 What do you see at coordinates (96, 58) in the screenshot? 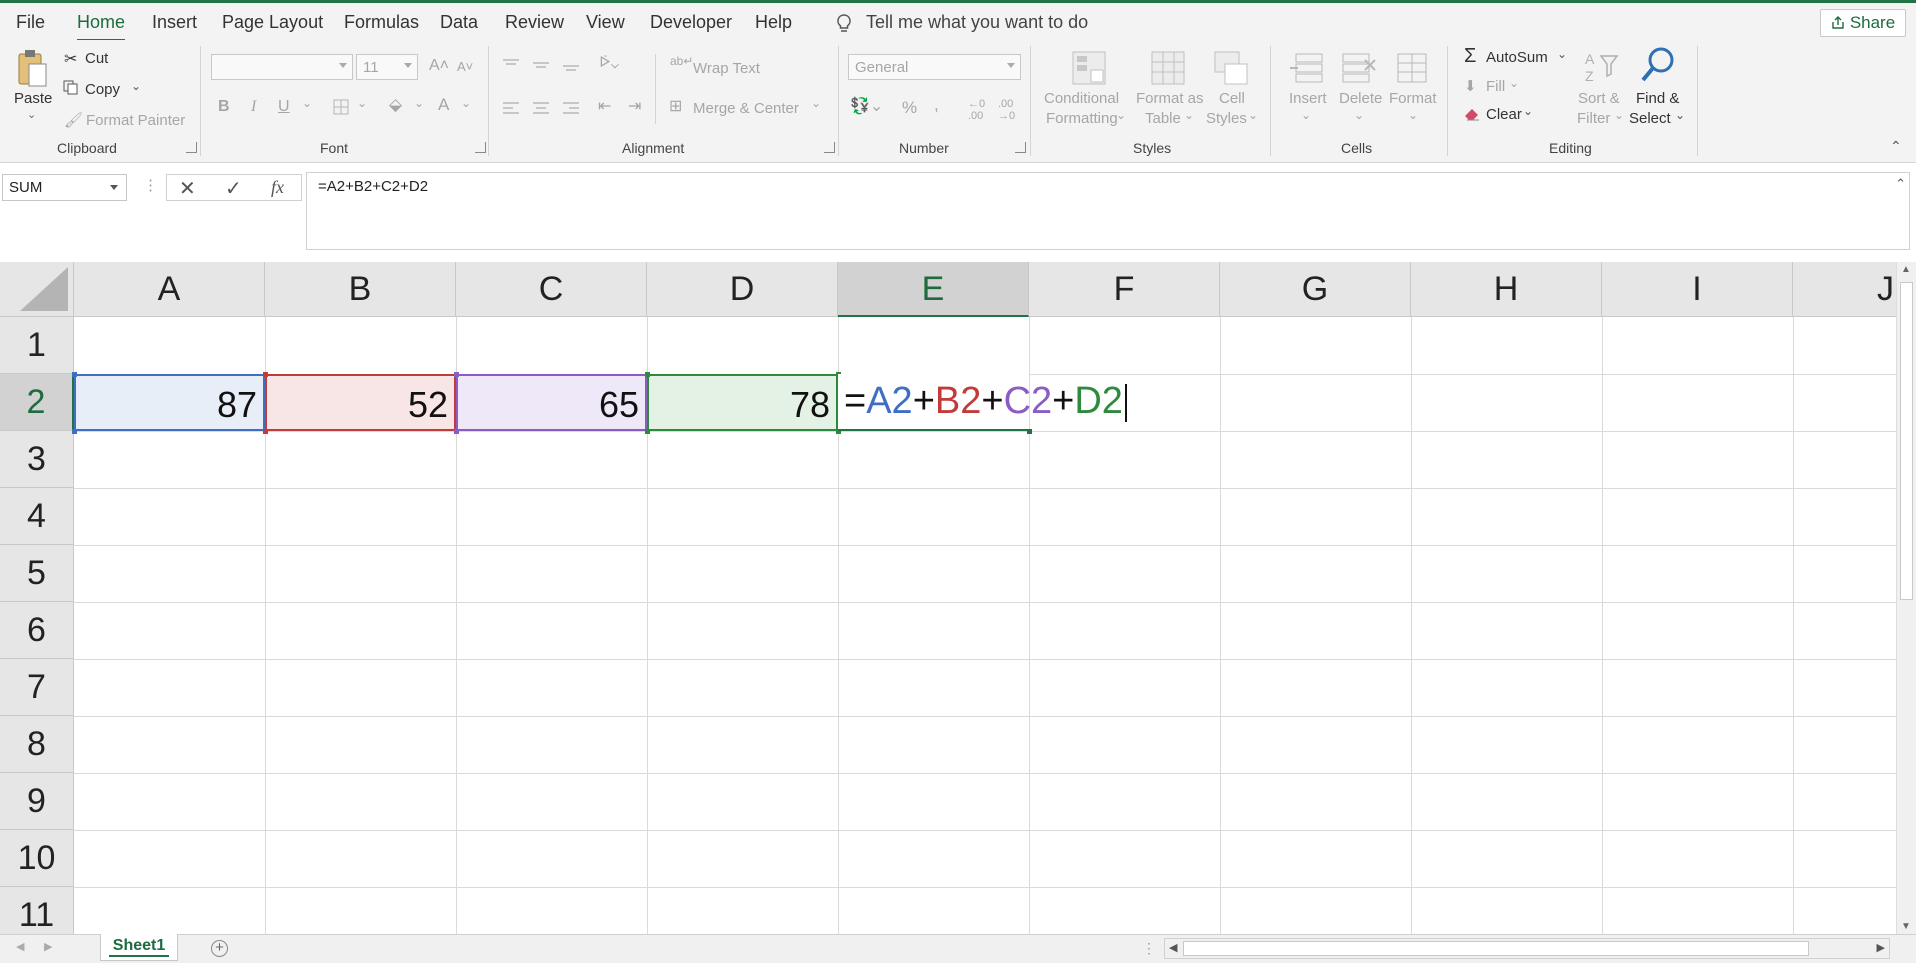
I see `cut-button: Cut` at bounding box center [96, 58].